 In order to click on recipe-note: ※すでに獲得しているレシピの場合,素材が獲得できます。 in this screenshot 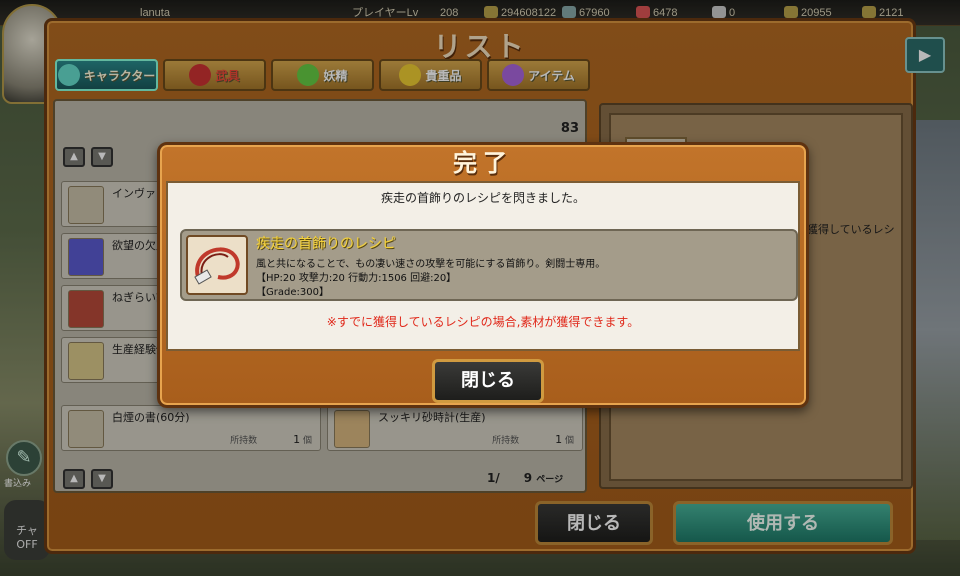, I will do `click(483, 322)`.